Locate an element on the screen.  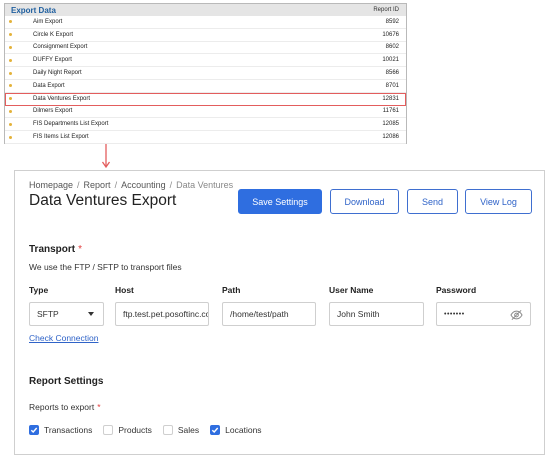
report-id: 8701 is located at coordinates (392, 85).